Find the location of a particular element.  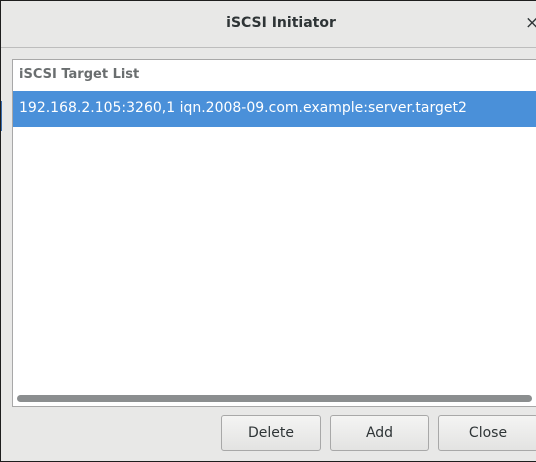

dialog-title: iSCSI Initiator is located at coordinates (281, 23).